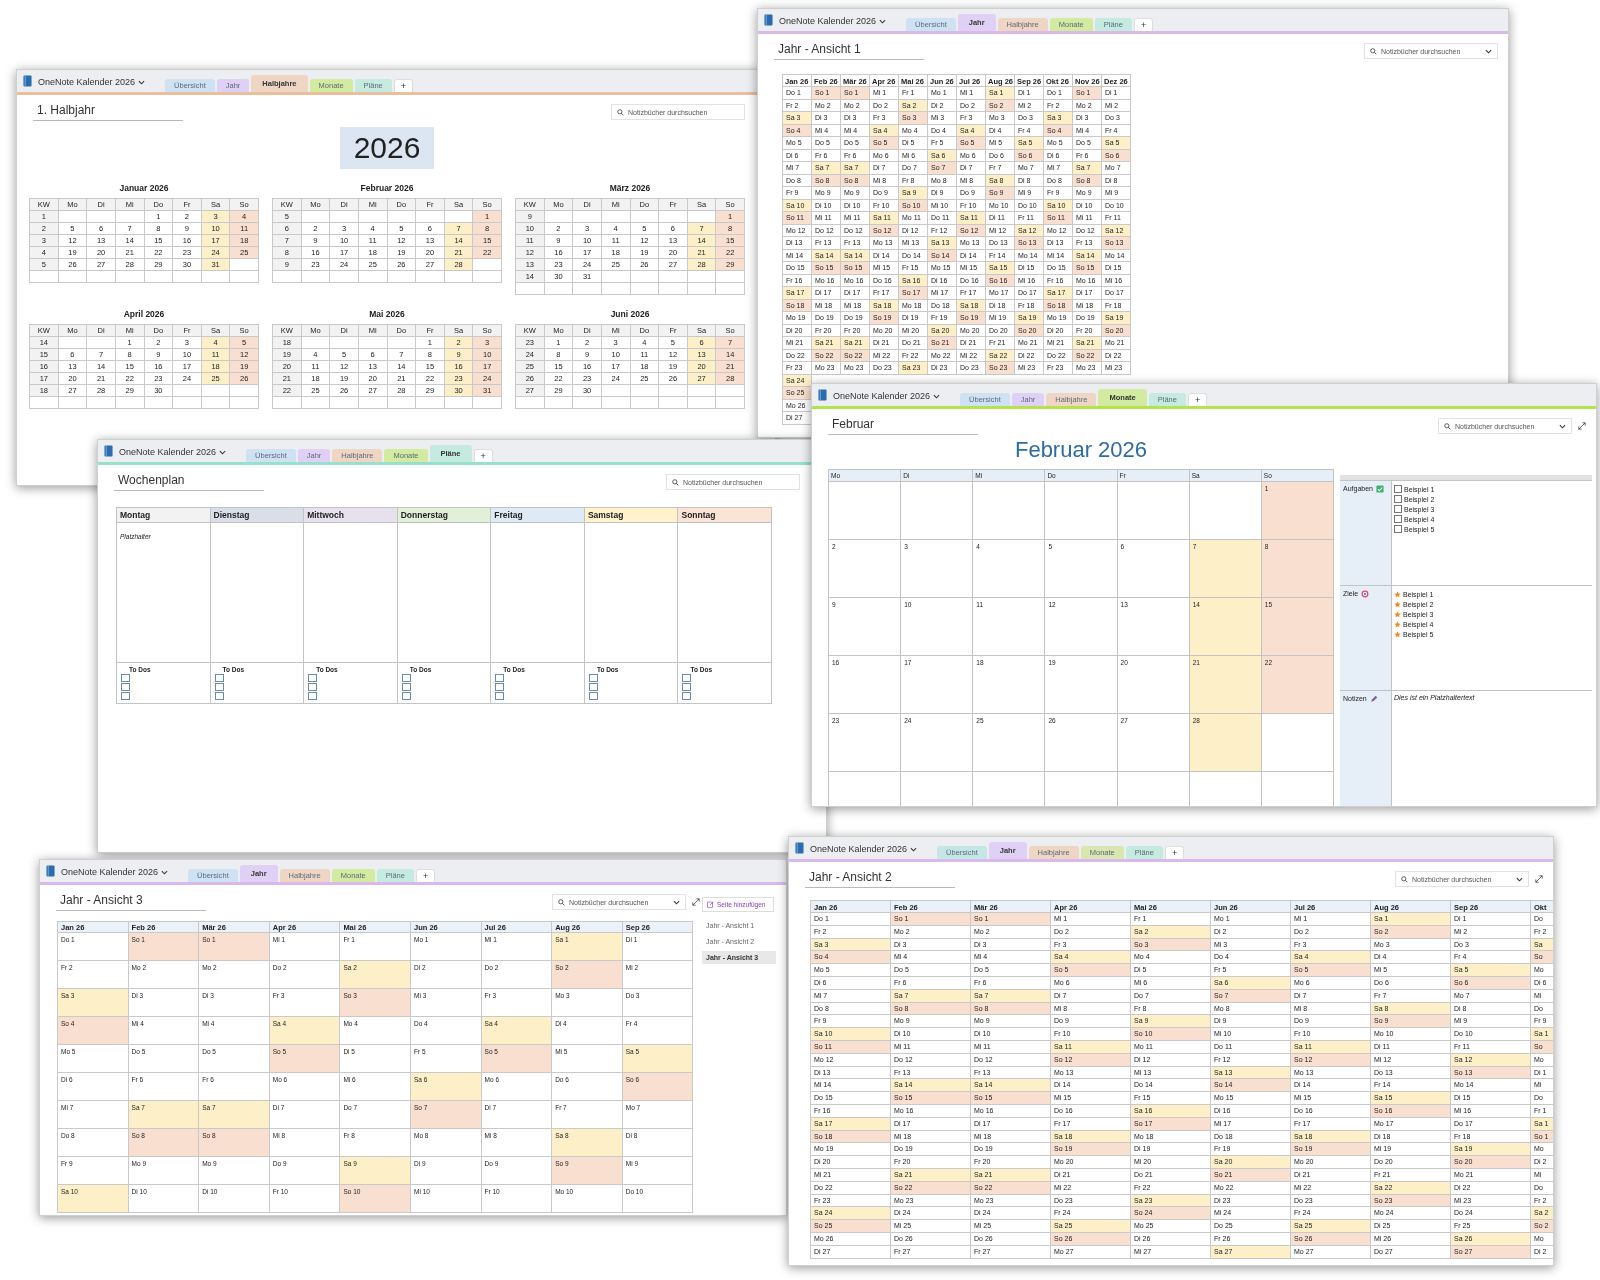 The width and height of the screenshot is (1600, 1280). I want to click on day-header: Mittwoch, so click(350, 515).